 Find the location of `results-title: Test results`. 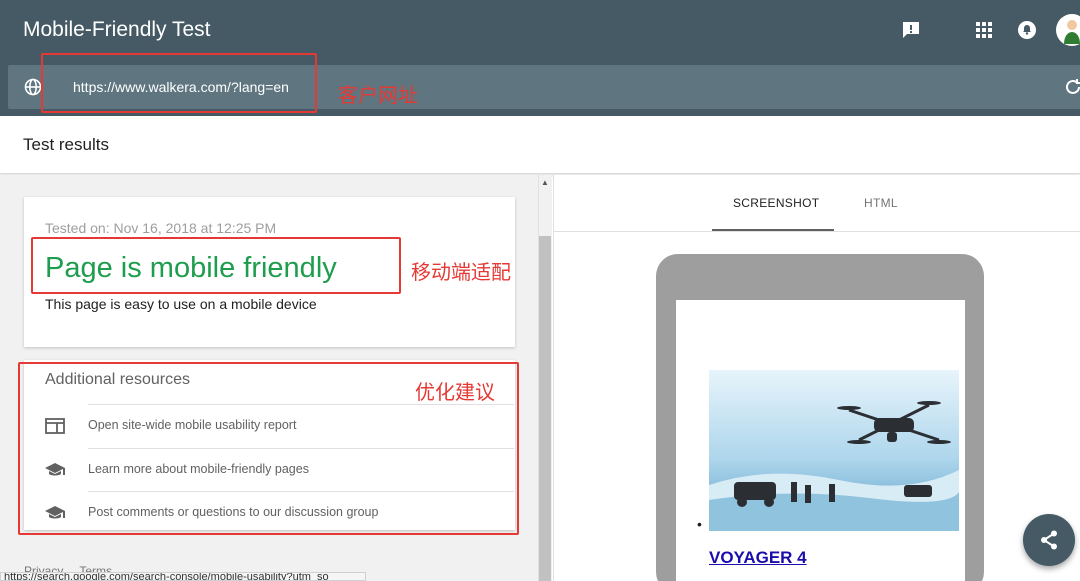

results-title: Test results is located at coordinates (66, 144).